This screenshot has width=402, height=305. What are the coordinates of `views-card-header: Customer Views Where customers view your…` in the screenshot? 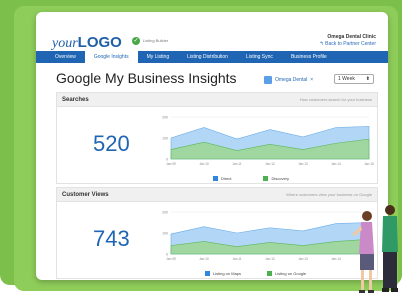 It's located at (217, 195).